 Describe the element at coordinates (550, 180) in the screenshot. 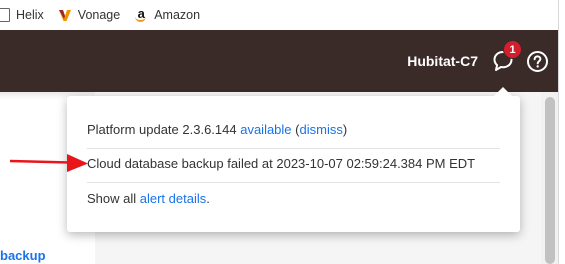

I see `scrollbar-thumb` at that location.